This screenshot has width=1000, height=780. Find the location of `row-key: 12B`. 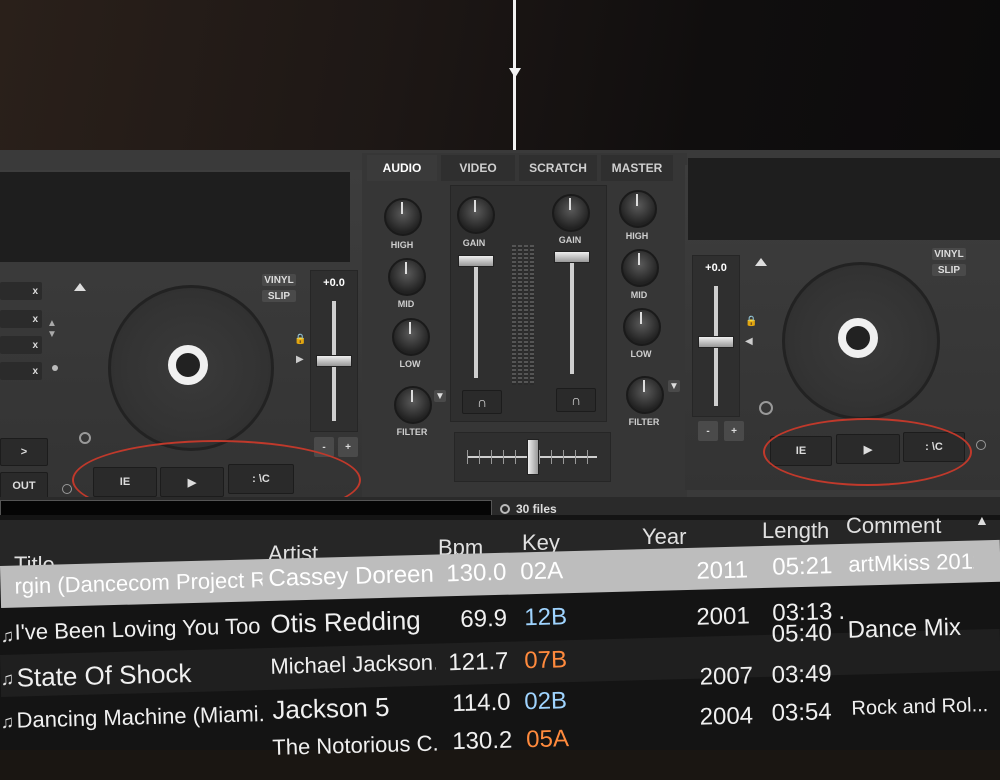

row-key: 12B is located at coordinates (545, 617).